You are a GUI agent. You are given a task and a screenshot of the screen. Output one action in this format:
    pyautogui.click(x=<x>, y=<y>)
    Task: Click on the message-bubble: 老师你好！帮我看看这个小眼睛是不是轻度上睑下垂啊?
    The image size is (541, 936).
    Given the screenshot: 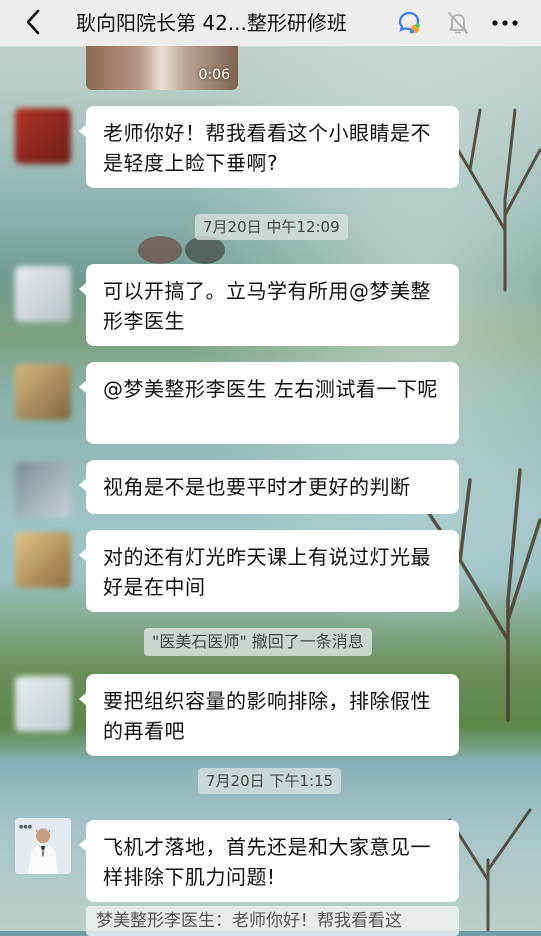 What is the action you would take?
    pyautogui.click(x=269, y=147)
    